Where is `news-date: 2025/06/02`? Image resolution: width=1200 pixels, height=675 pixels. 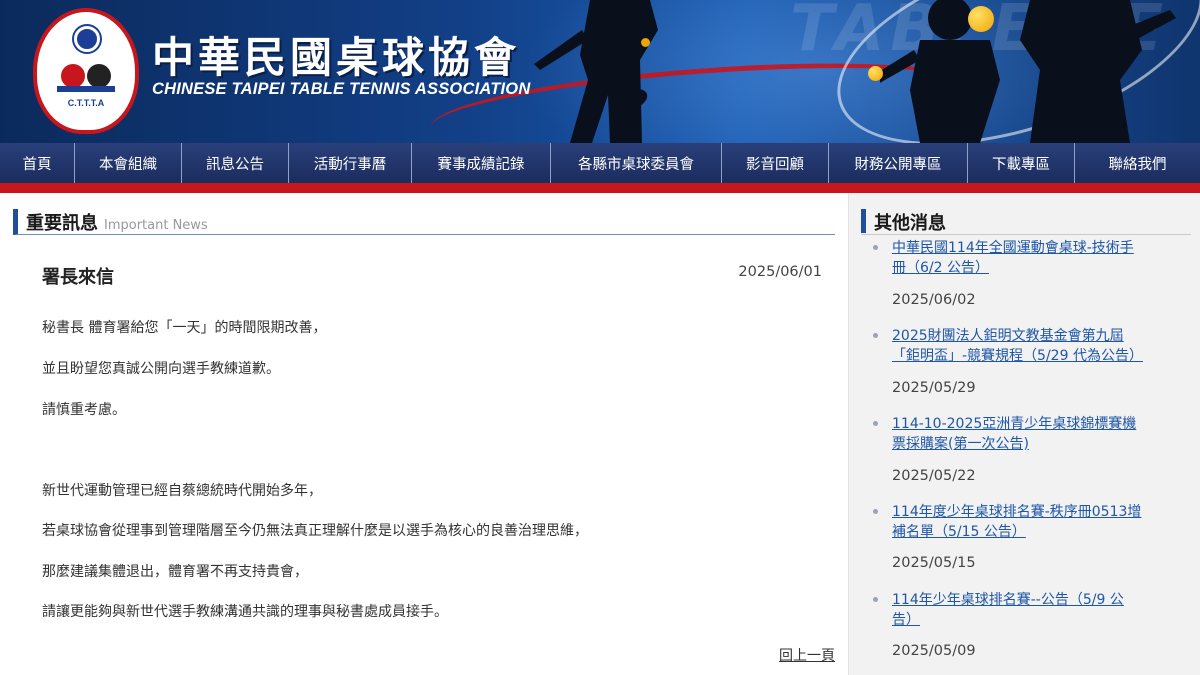
news-date: 2025/06/02 is located at coordinates (934, 300).